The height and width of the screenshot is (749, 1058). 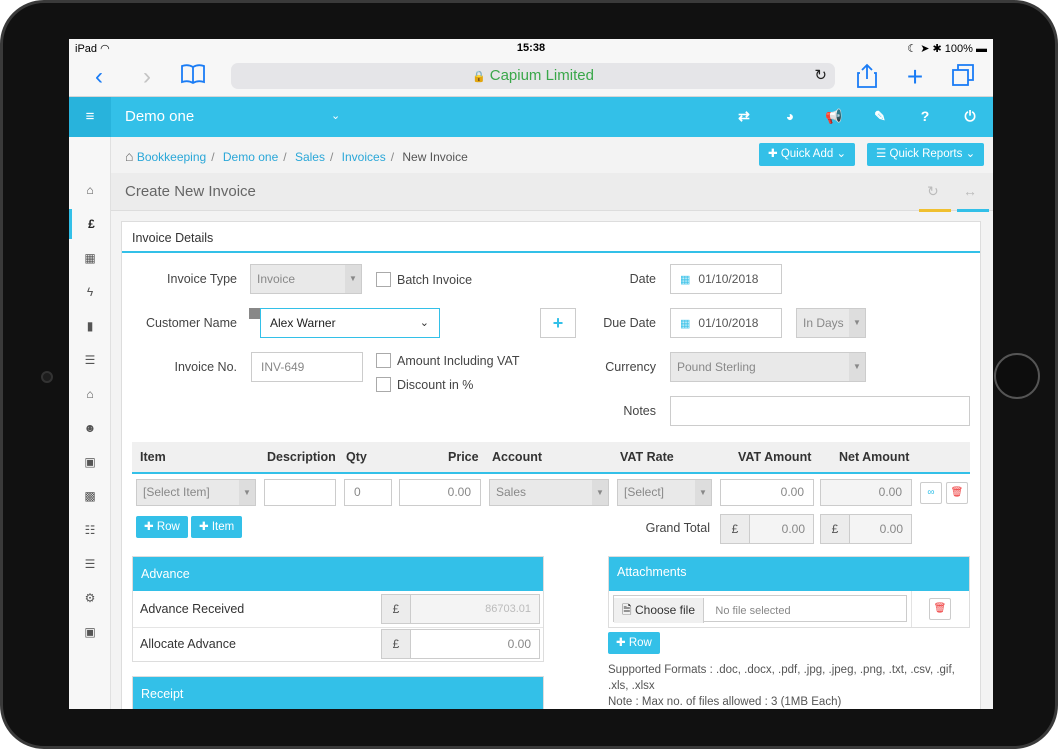 I want to click on calendar-alt-icon: ▣, so click(x=90, y=632).